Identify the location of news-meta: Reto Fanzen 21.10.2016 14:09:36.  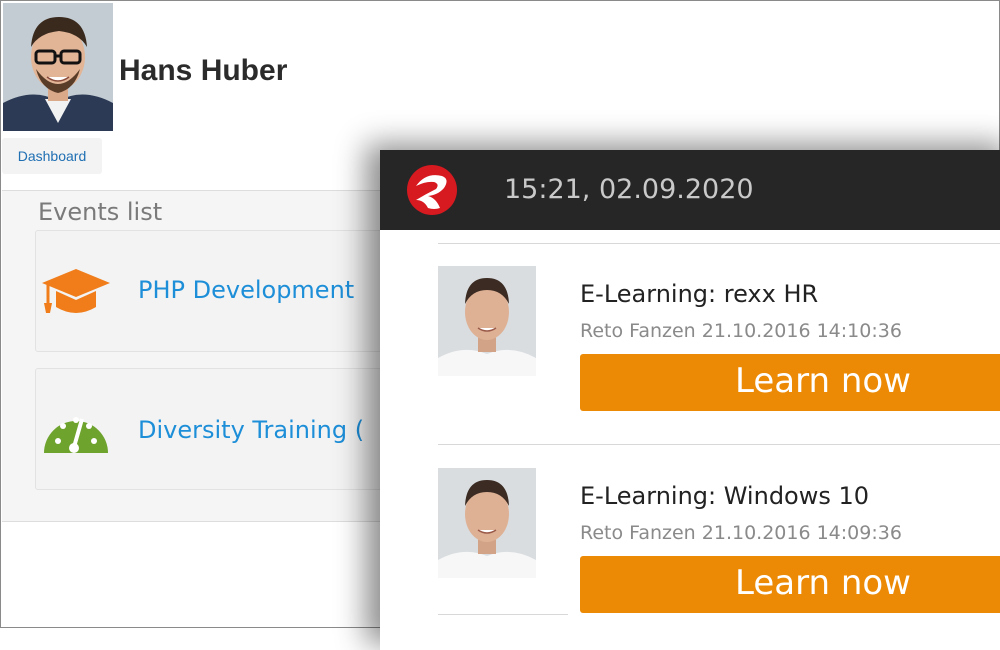
(741, 533).